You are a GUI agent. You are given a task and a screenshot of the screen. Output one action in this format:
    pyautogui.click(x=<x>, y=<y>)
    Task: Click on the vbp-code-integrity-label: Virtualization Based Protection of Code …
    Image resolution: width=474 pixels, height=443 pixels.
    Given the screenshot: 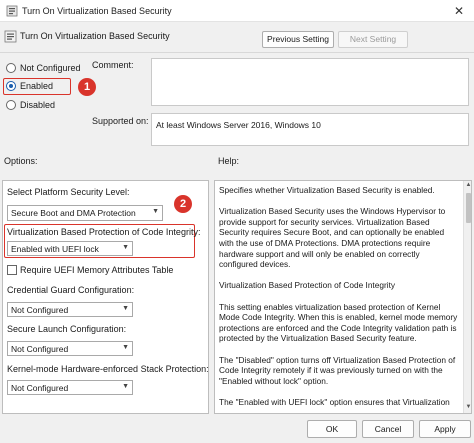 What is the action you would take?
    pyautogui.click(x=104, y=232)
    